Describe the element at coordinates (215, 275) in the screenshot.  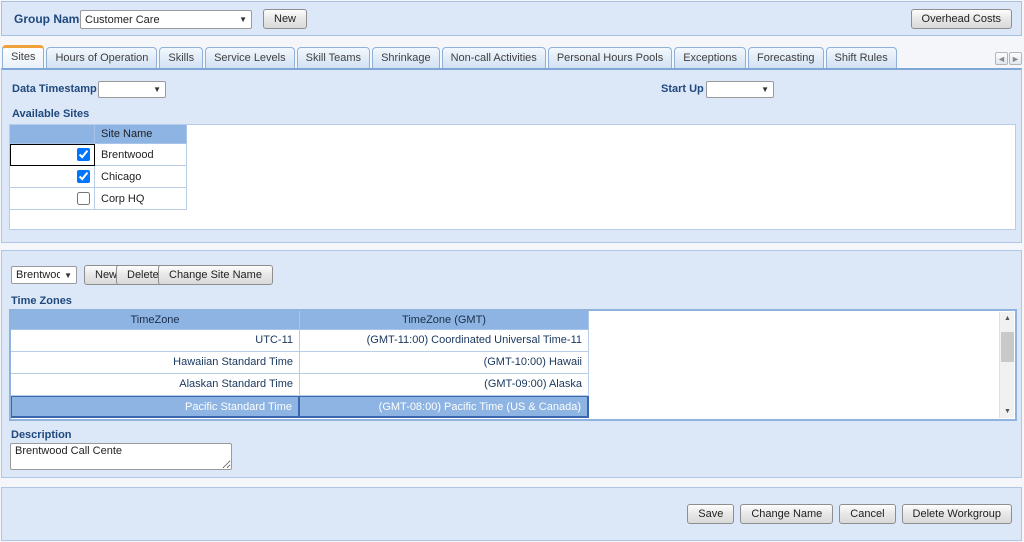
I see `change-site-name-button: Change Site Name` at that location.